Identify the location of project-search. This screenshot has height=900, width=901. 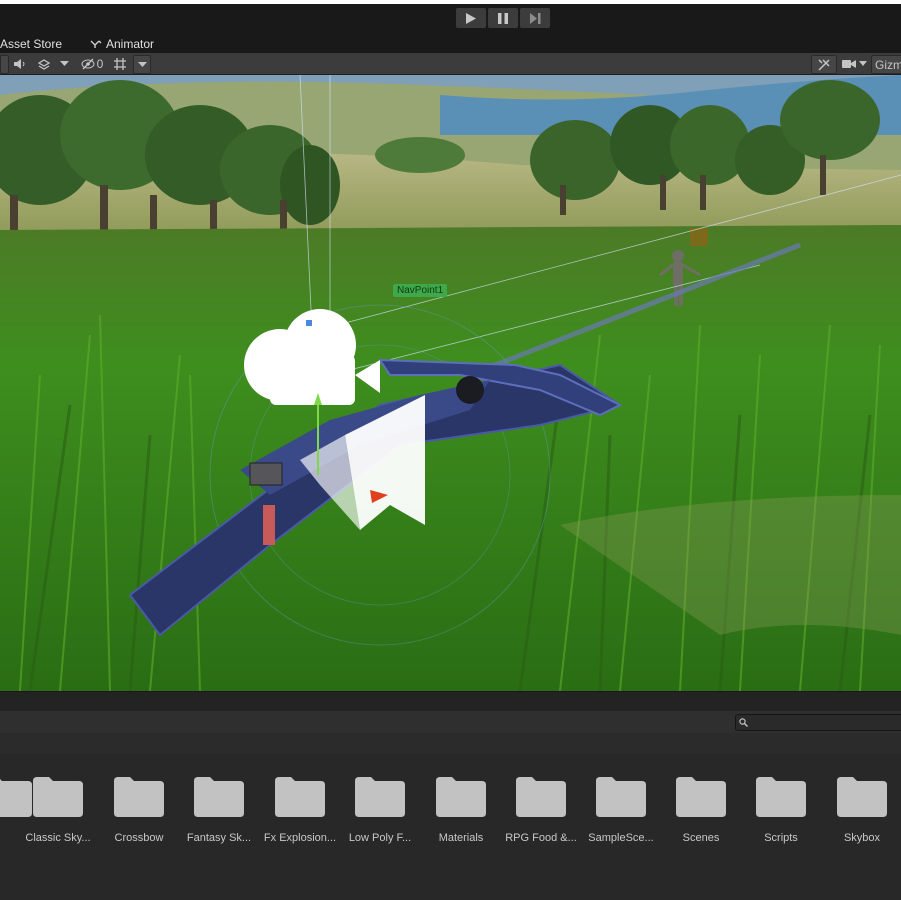
(818, 722).